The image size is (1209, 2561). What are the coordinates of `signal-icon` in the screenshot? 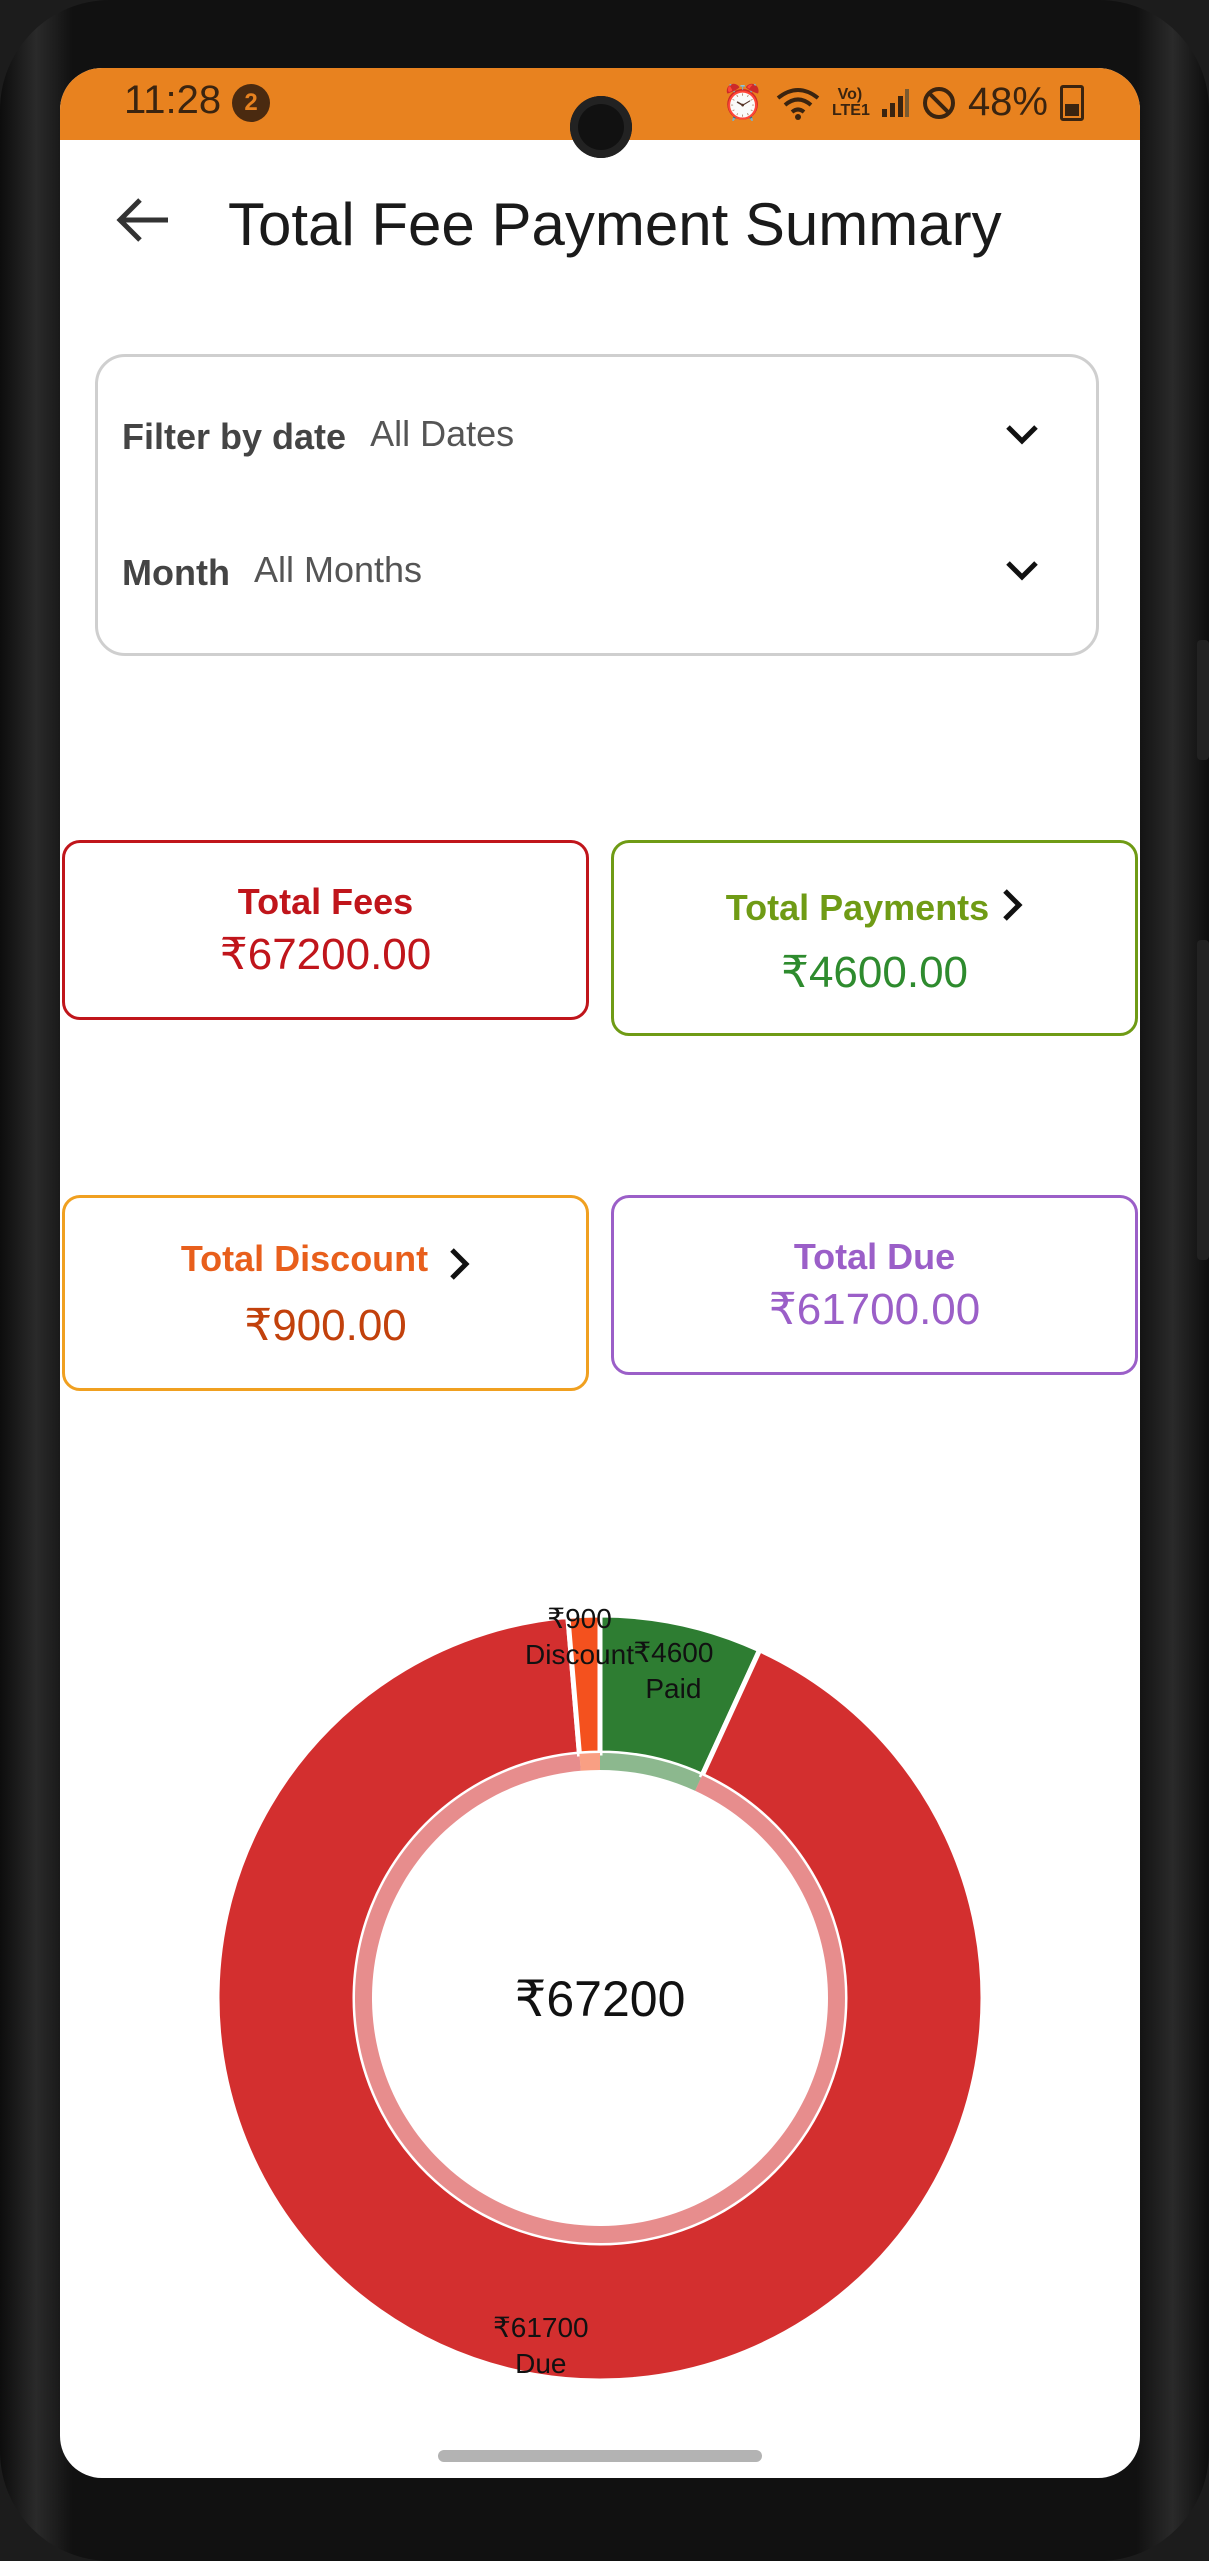 It's located at (895, 102).